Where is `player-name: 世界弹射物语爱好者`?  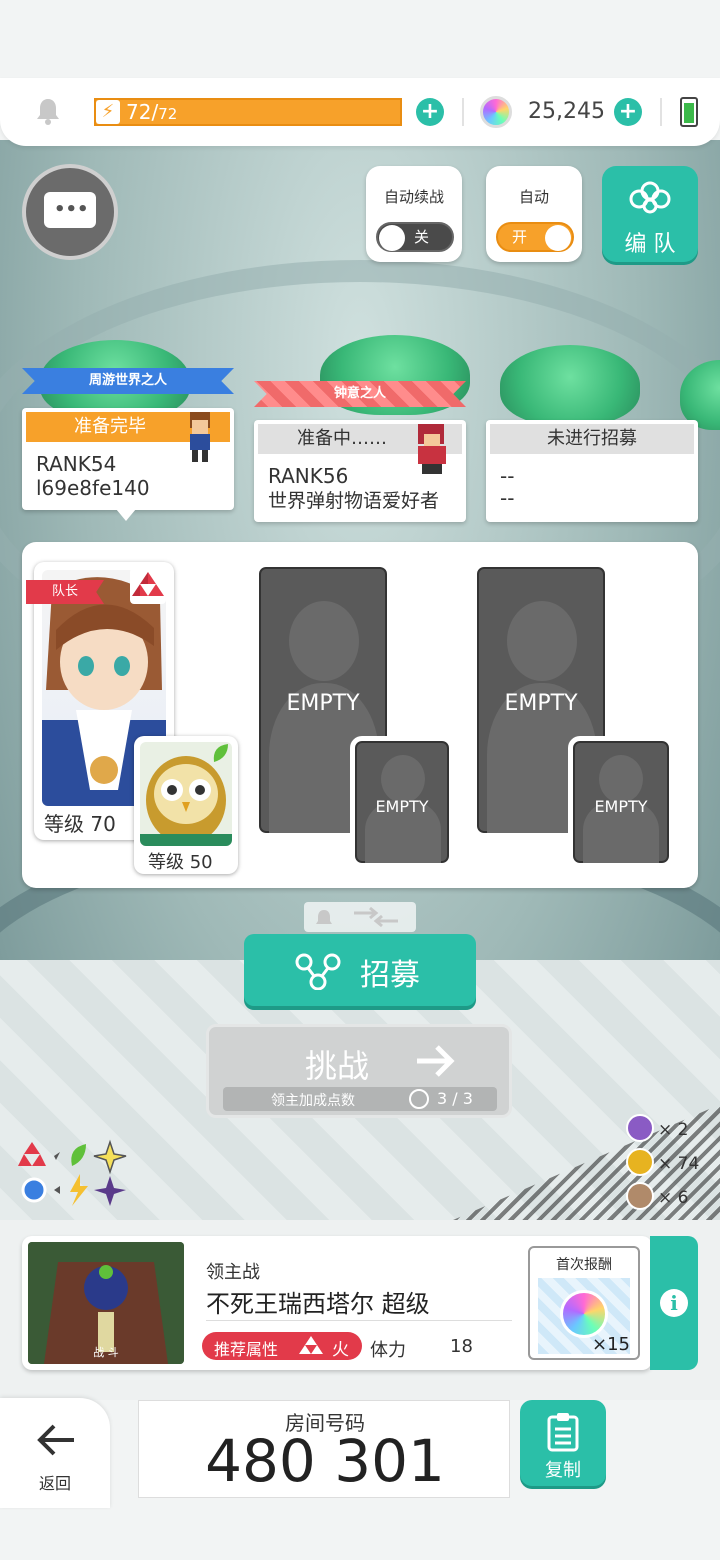
player-name: 世界弹射物语爱好者 is located at coordinates (354, 501).